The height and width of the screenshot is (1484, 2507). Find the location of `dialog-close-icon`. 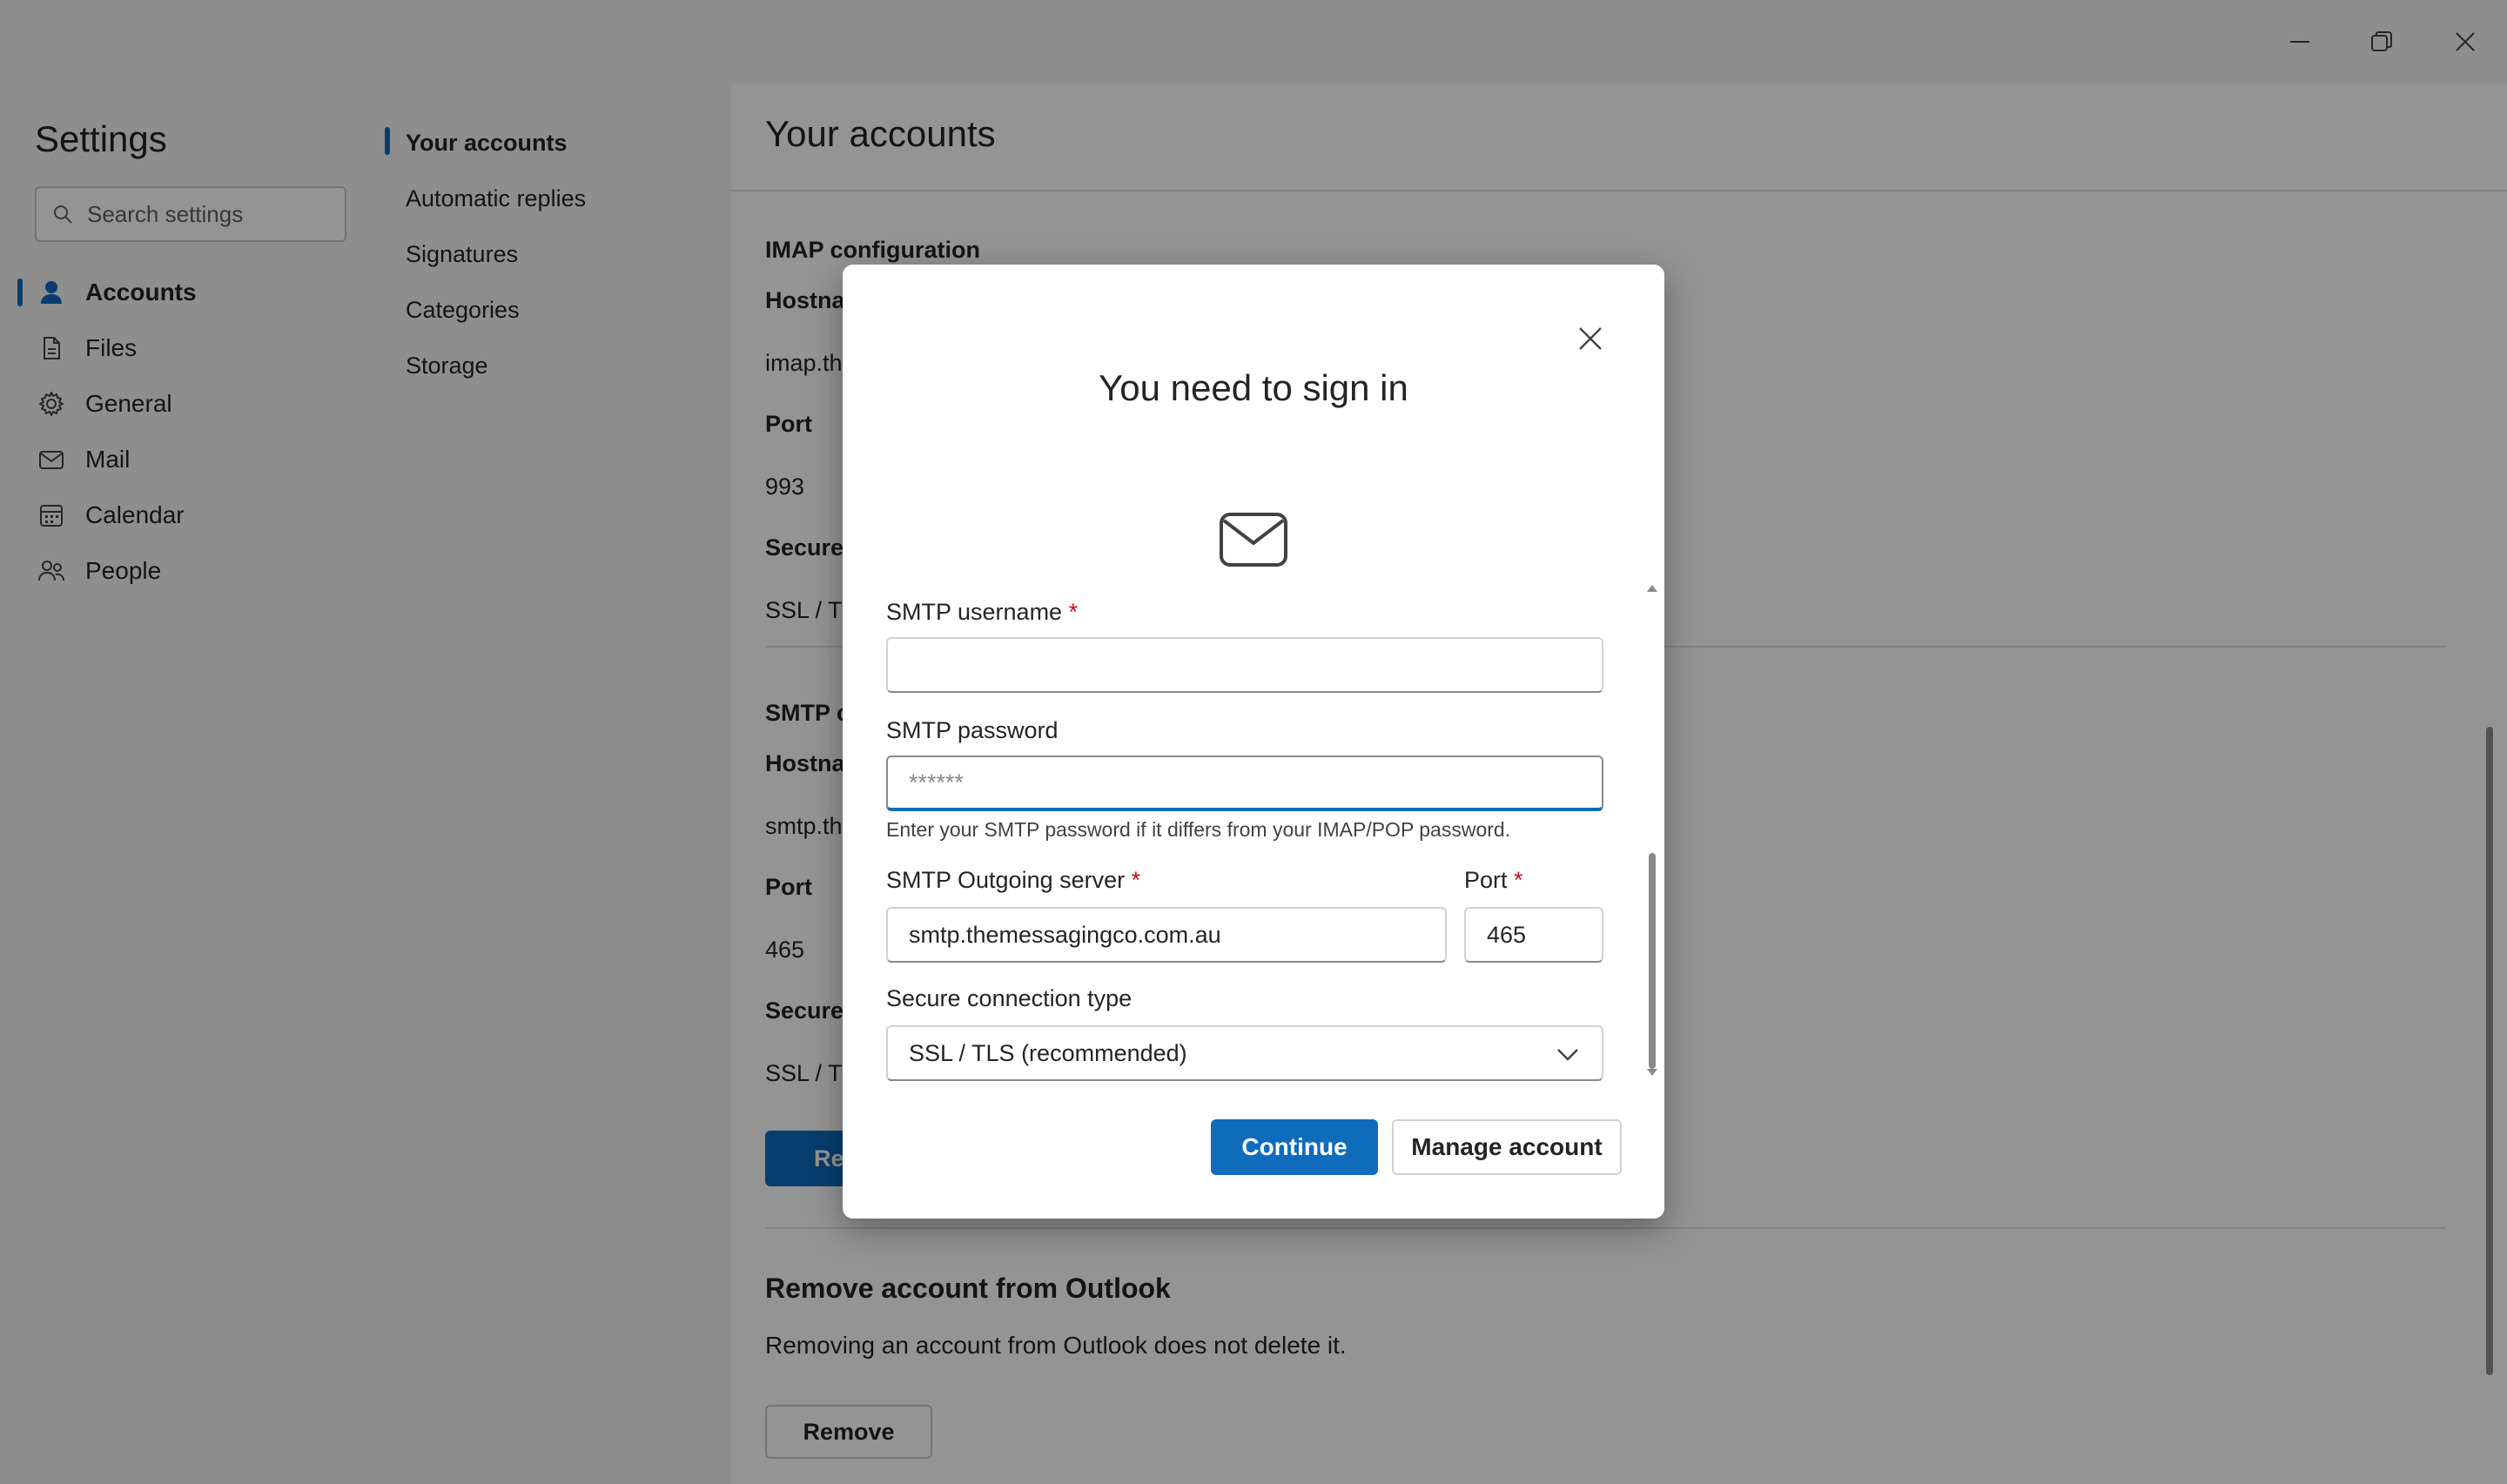

dialog-close-icon is located at coordinates (1590, 338).